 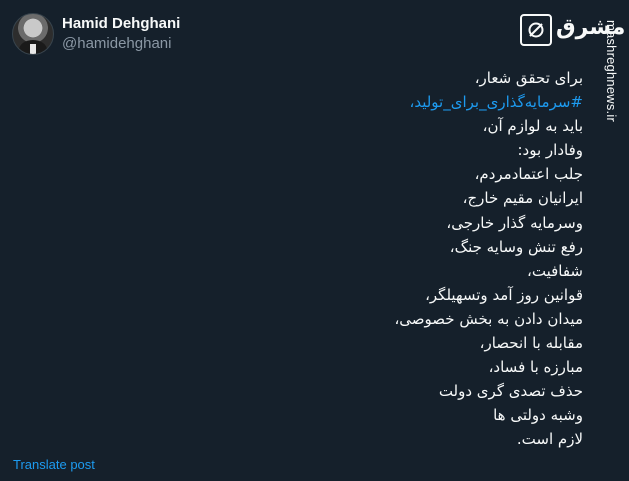 I want to click on mashregh-logo-icon, so click(x=536, y=30).